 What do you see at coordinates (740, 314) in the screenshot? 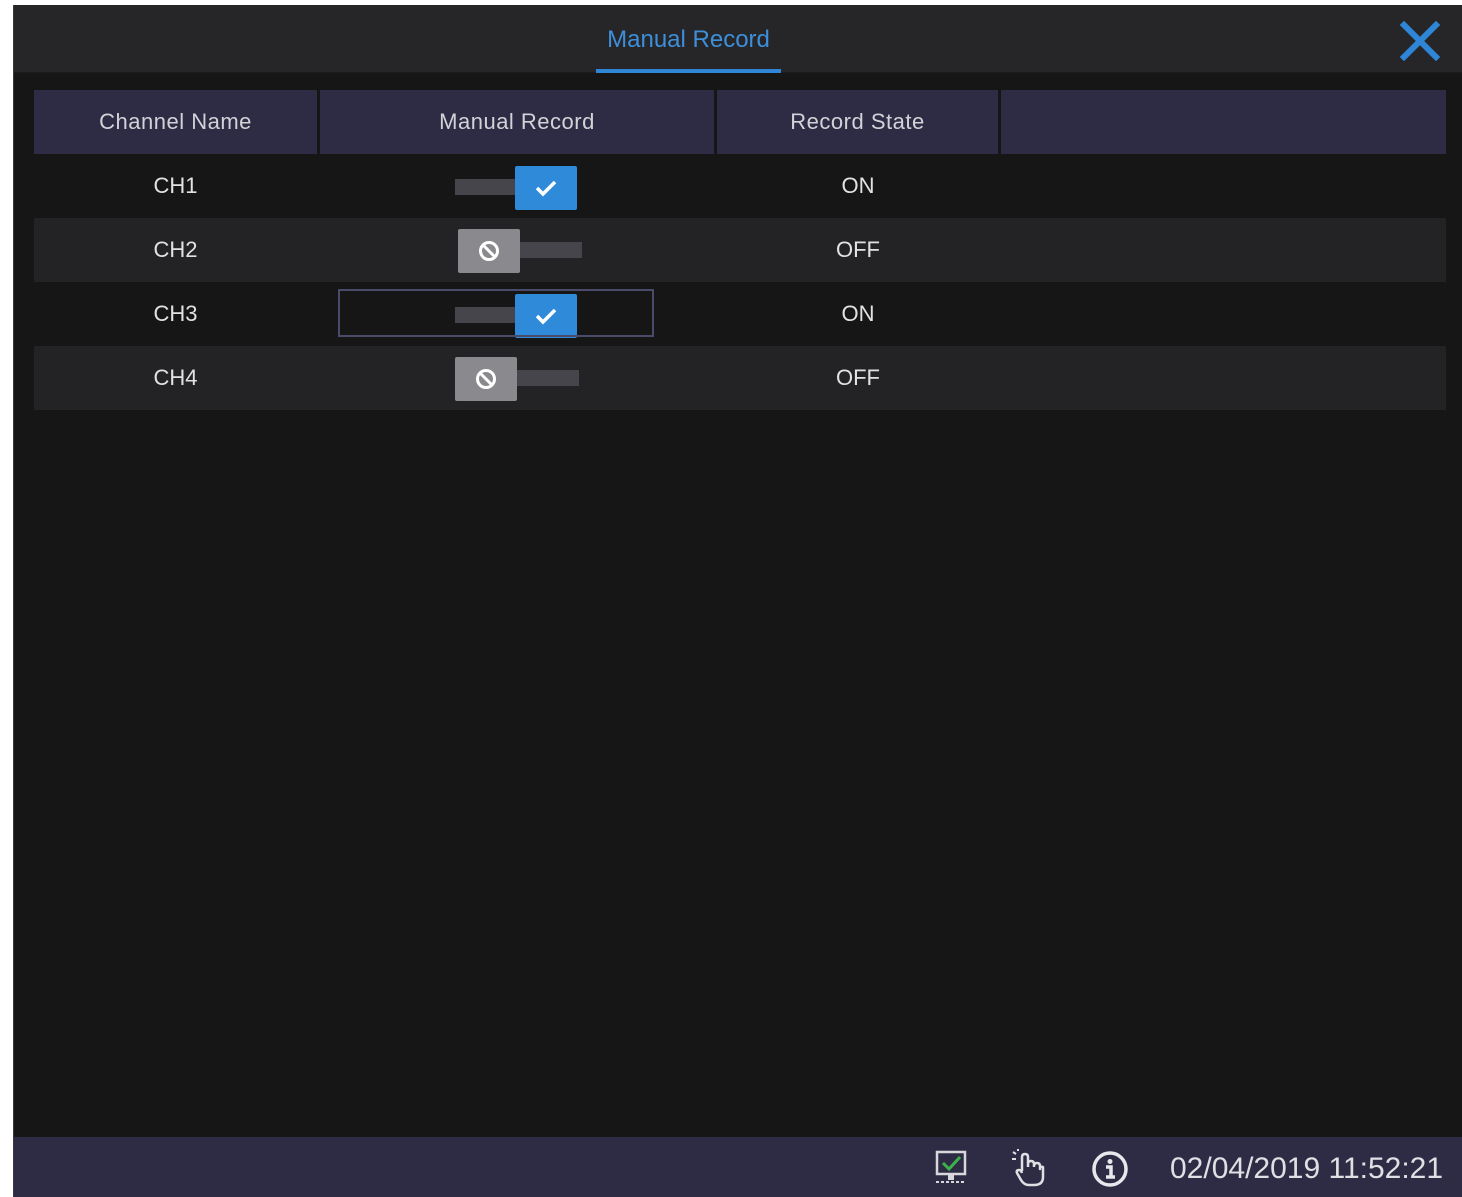
I see `table-row: CH3 ON` at bounding box center [740, 314].